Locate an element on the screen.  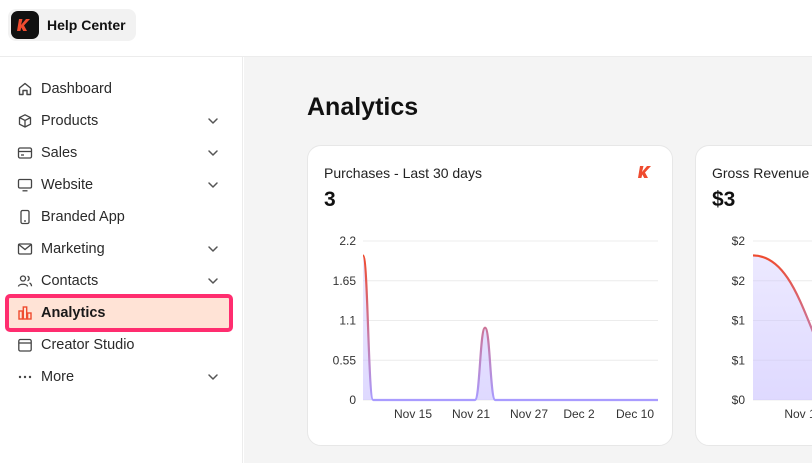
sidebar-item-label: Products is located at coordinates (70, 121).